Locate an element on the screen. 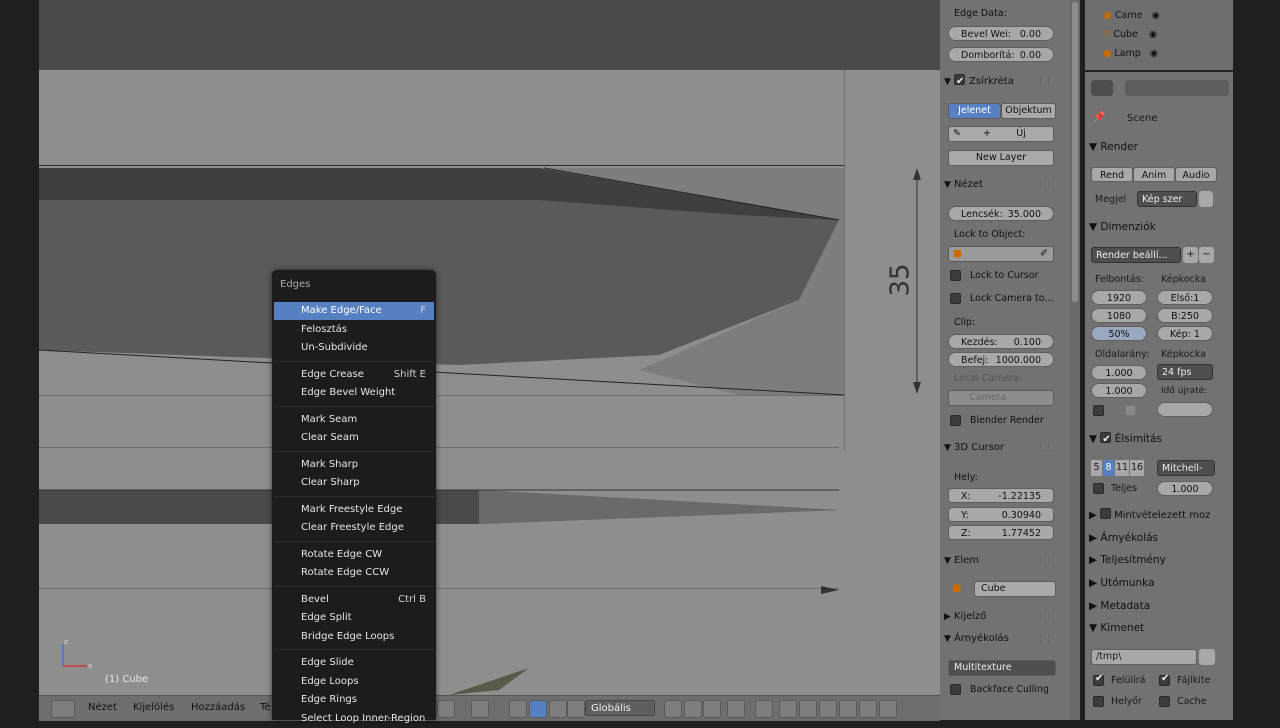 The image size is (1280, 728). new-grease-button: ✎ + Új is located at coordinates (1001, 134).